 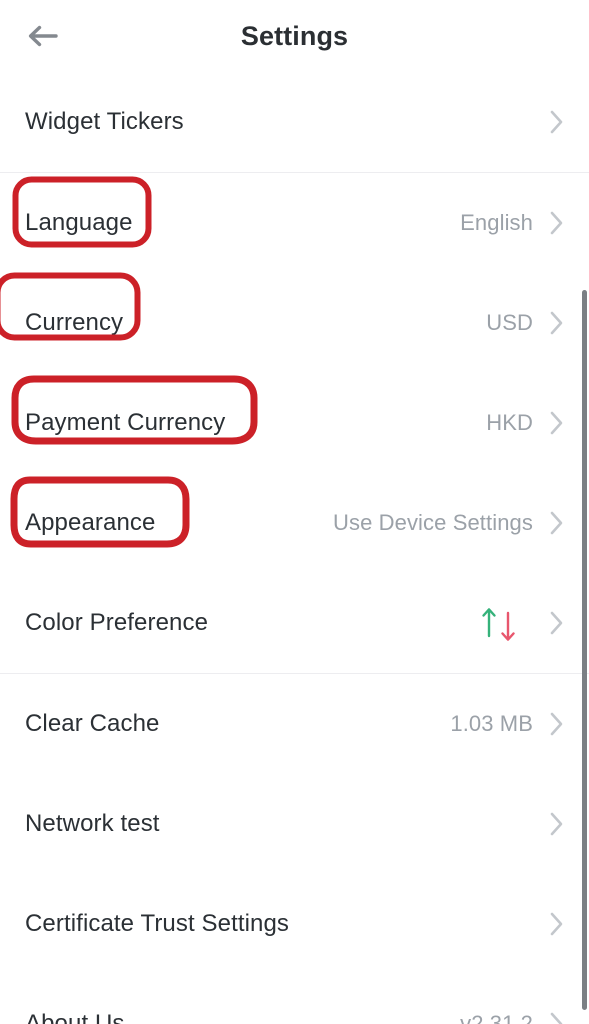 I want to click on row-label: Appearance, so click(x=90, y=522).